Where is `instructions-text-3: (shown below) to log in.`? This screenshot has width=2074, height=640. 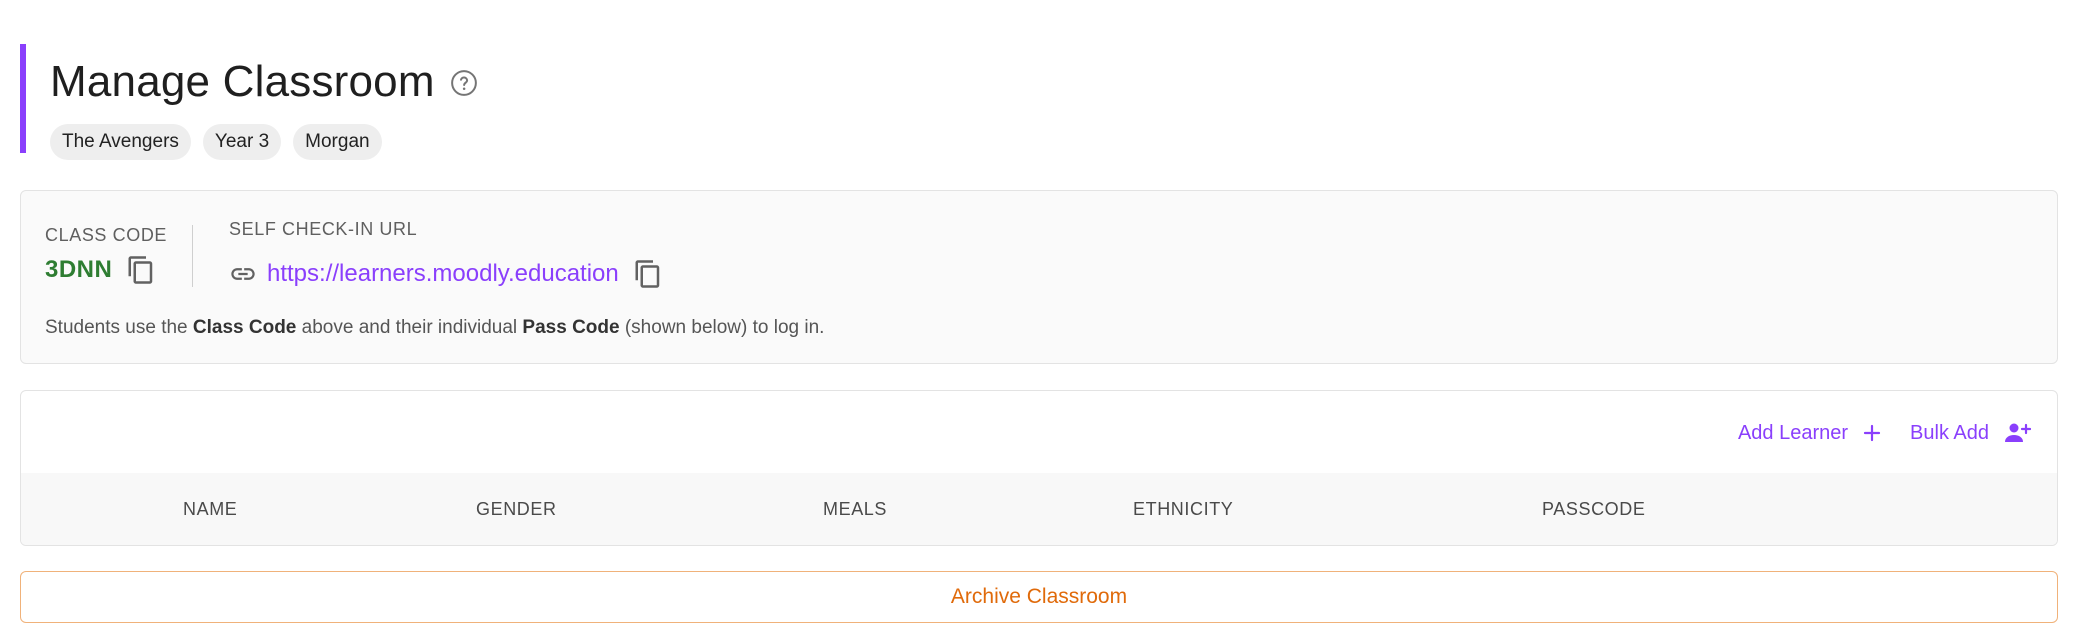
instructions-text-3: (shown below) to log in. is located at coordinates (722, 327).